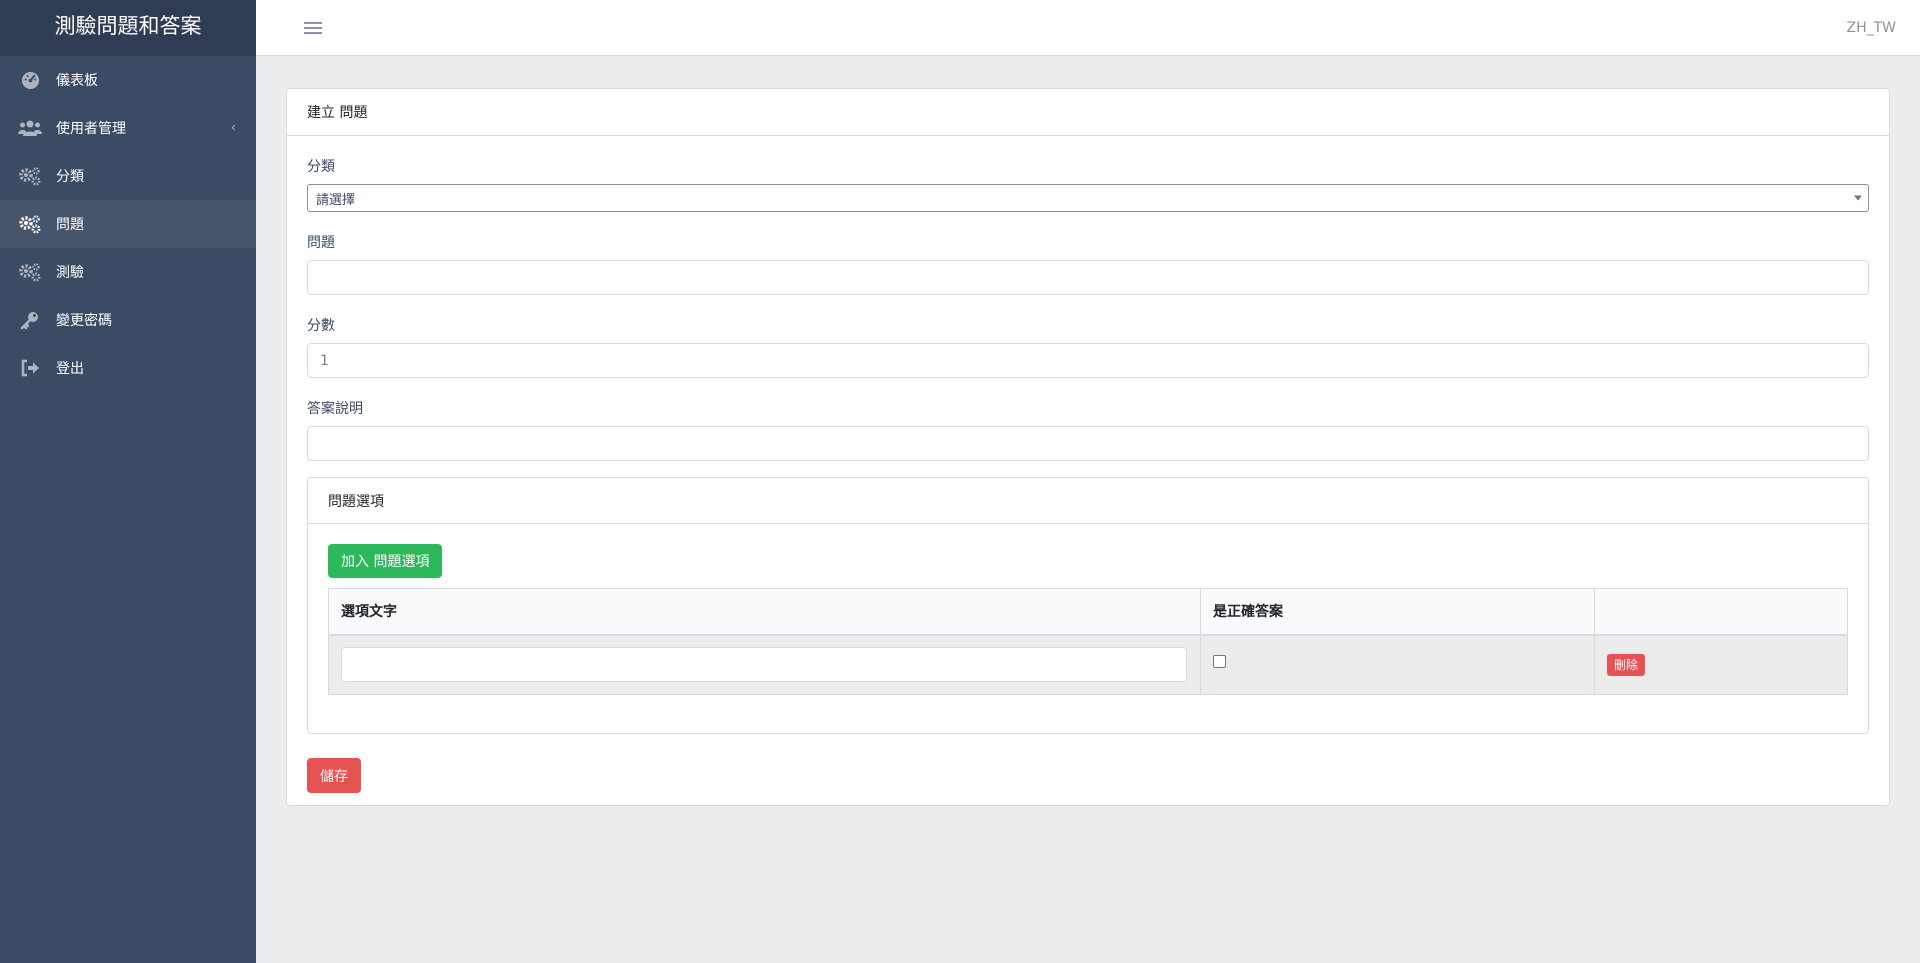 The height and width of the screenshot is (963, 1920). What do you see at coordinates (91, 129) in the screenshot?
I see `sidebar-item-label: 使用者管理` at bounding box center [91, 129].